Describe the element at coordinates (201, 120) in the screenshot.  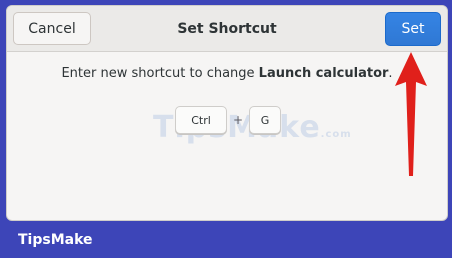
I see `key-ctrl: Ctrl` at that location.